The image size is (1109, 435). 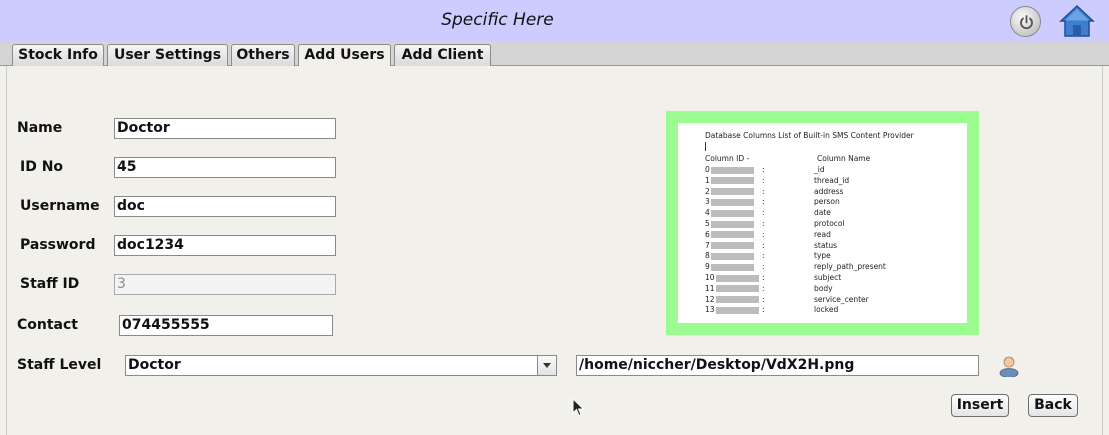 I want to click on preview-row-name: reply_path_present, so click(x=850, y=267).